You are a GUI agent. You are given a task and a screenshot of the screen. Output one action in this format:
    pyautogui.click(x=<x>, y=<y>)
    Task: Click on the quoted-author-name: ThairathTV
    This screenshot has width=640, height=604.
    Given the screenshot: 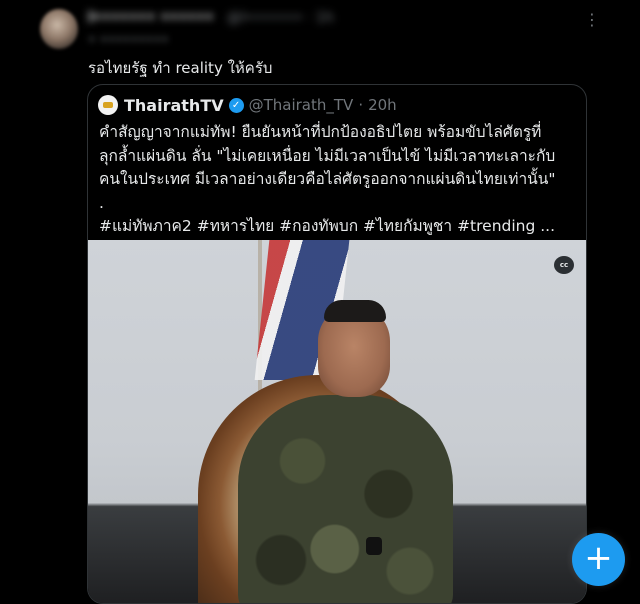 What is the action you would take?
    pyautogui.click(x=174, y=105)
    